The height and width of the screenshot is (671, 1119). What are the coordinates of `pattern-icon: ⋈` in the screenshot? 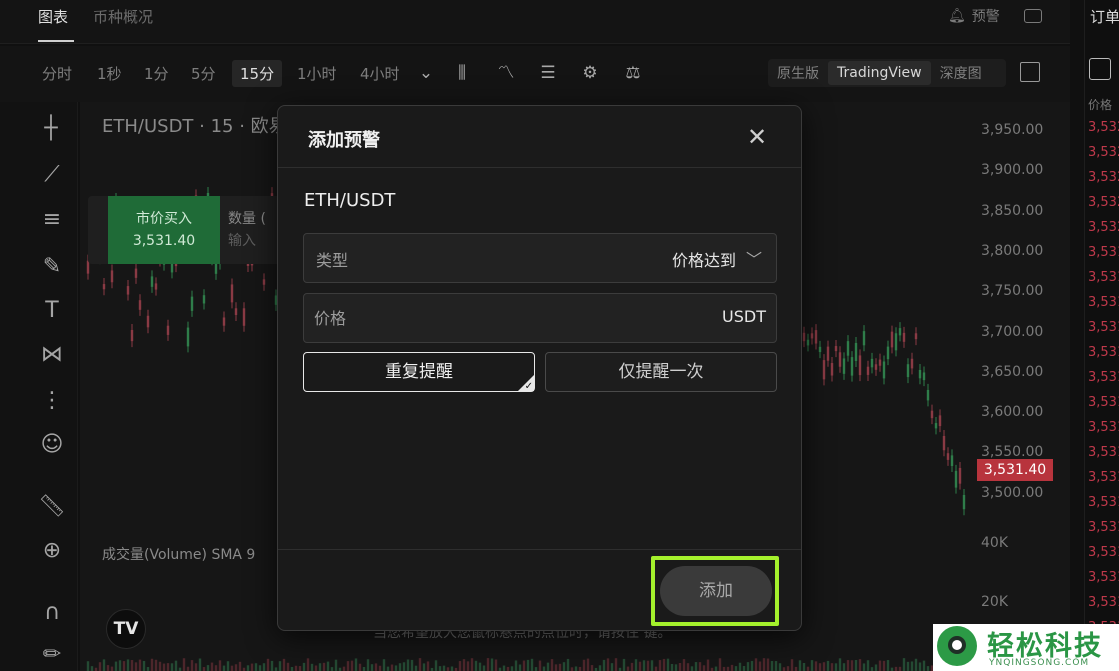 It's located at (52, 355).